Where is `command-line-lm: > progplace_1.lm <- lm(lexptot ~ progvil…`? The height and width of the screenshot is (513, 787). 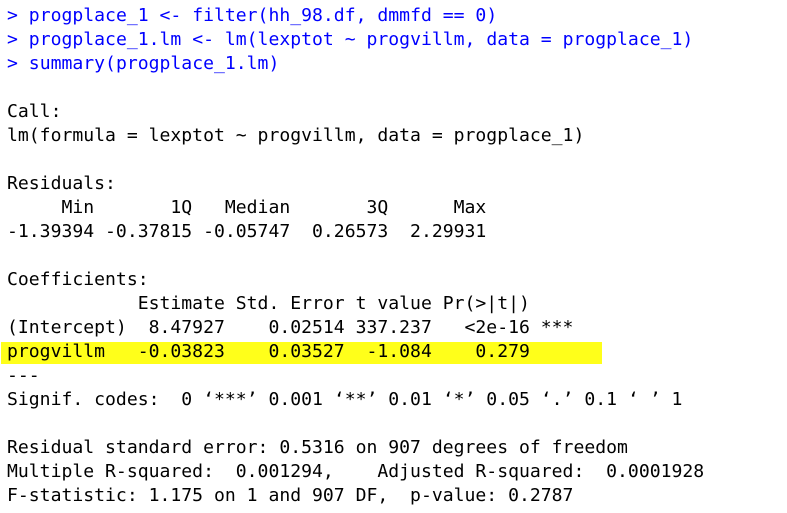 command-line-lm: > progplace_1.lm <- lm(lexptot ~ progvil… is located at coordinates (394, 40).